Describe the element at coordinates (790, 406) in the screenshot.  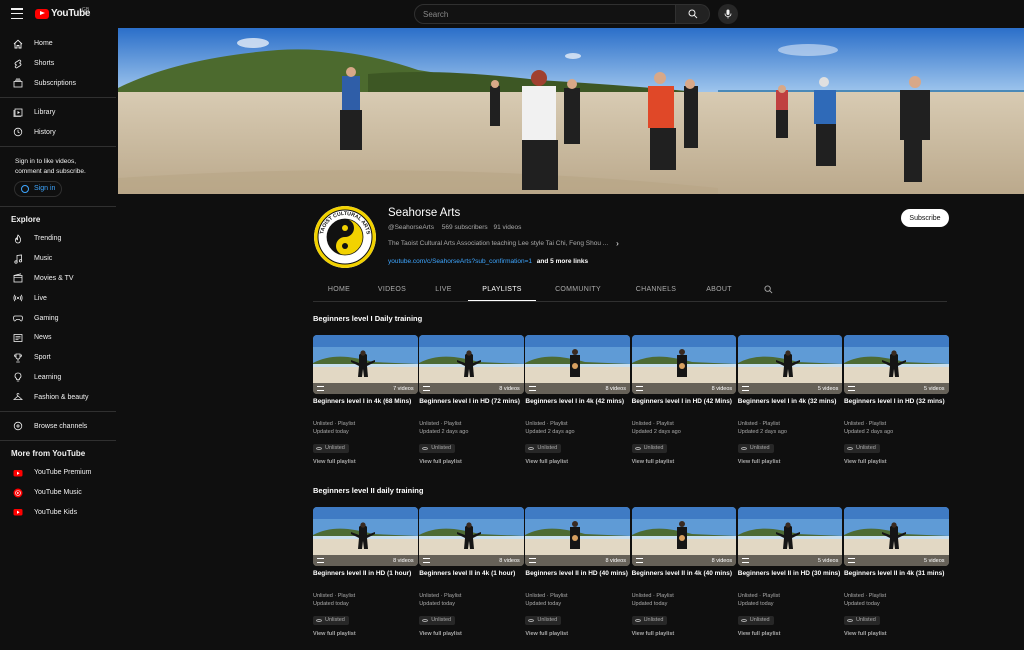
I see `playlist-title: Beginners level I in 4k (32 mins)` at that location.